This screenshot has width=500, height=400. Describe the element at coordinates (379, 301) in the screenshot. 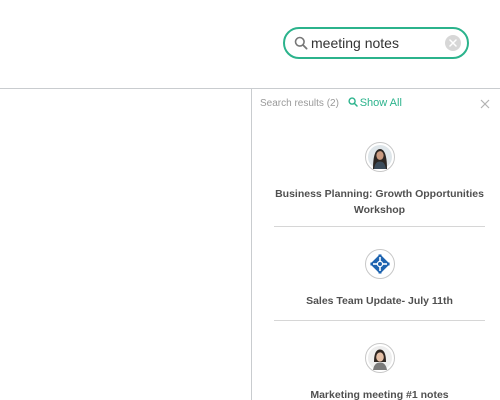

I see `result-title: Sales Team Update- July 11th` at that location.